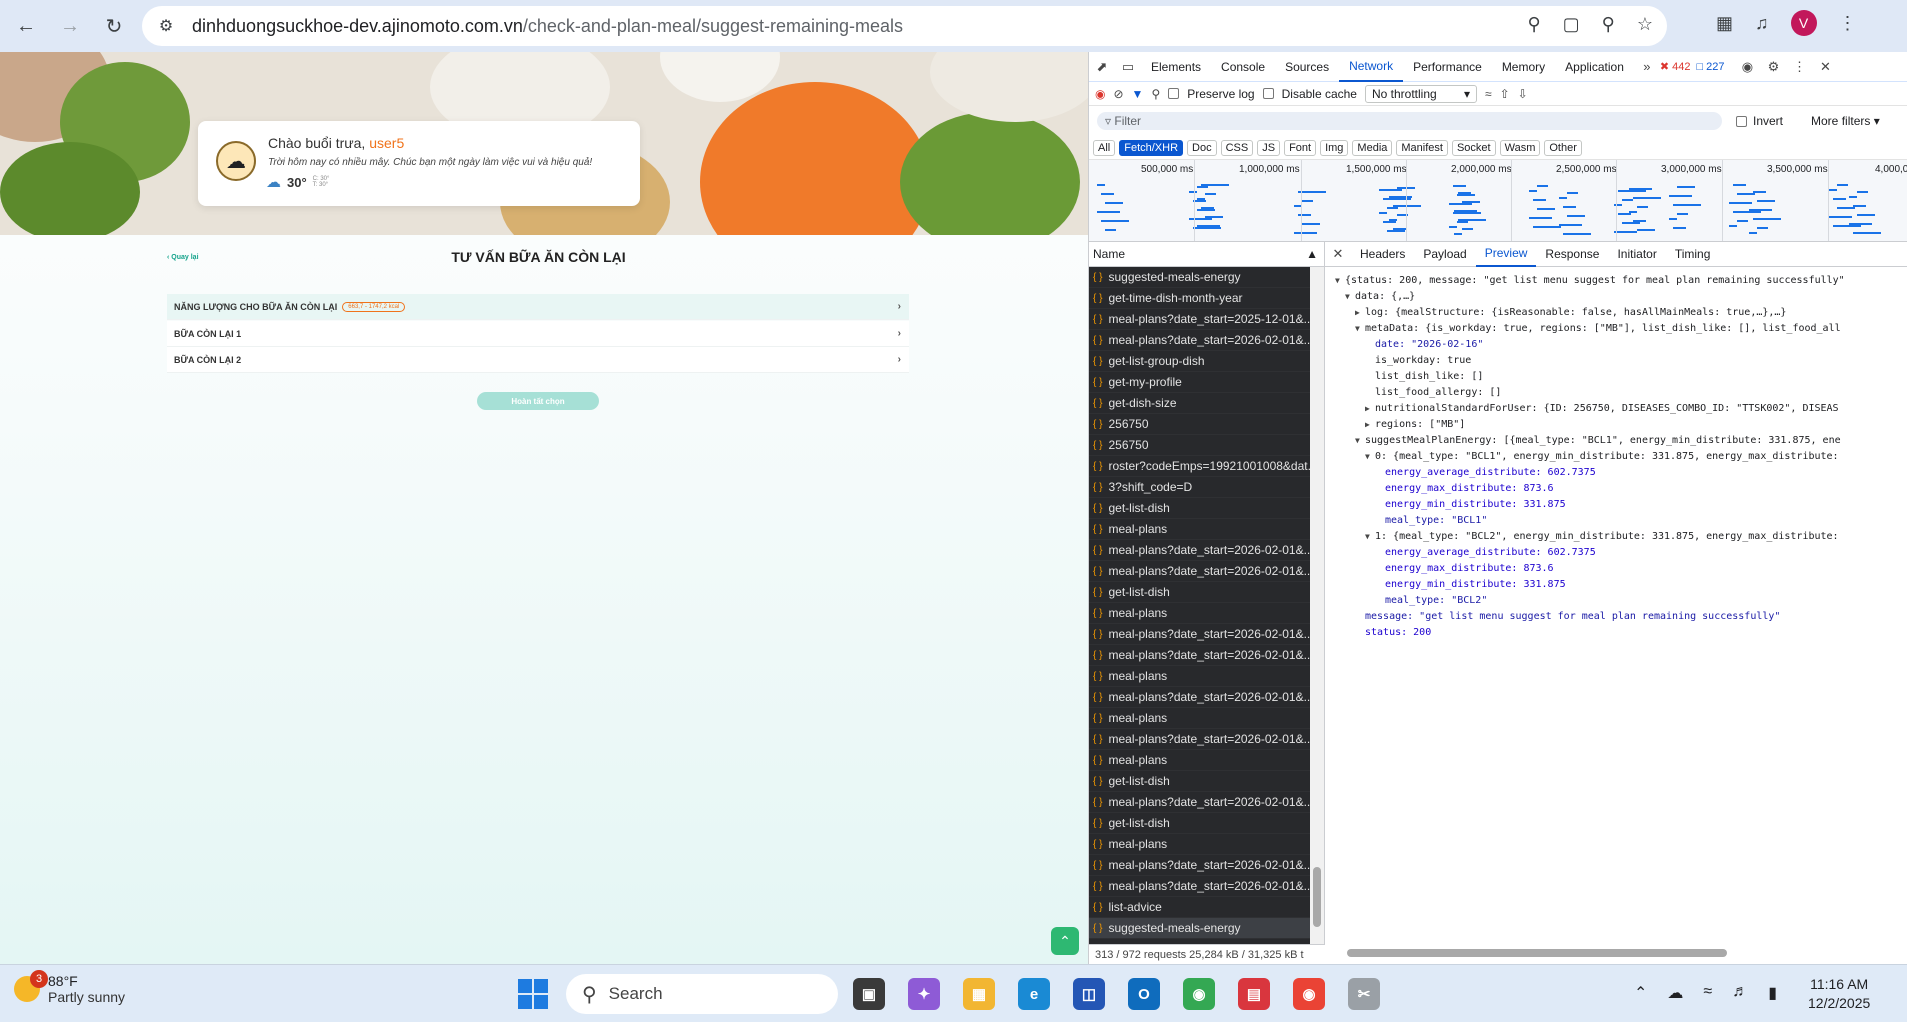  What do you see at coordinates (1199, 994) in the screenshot?
I see `chrome-icon: ◉` at bounding box center [1199, 994].